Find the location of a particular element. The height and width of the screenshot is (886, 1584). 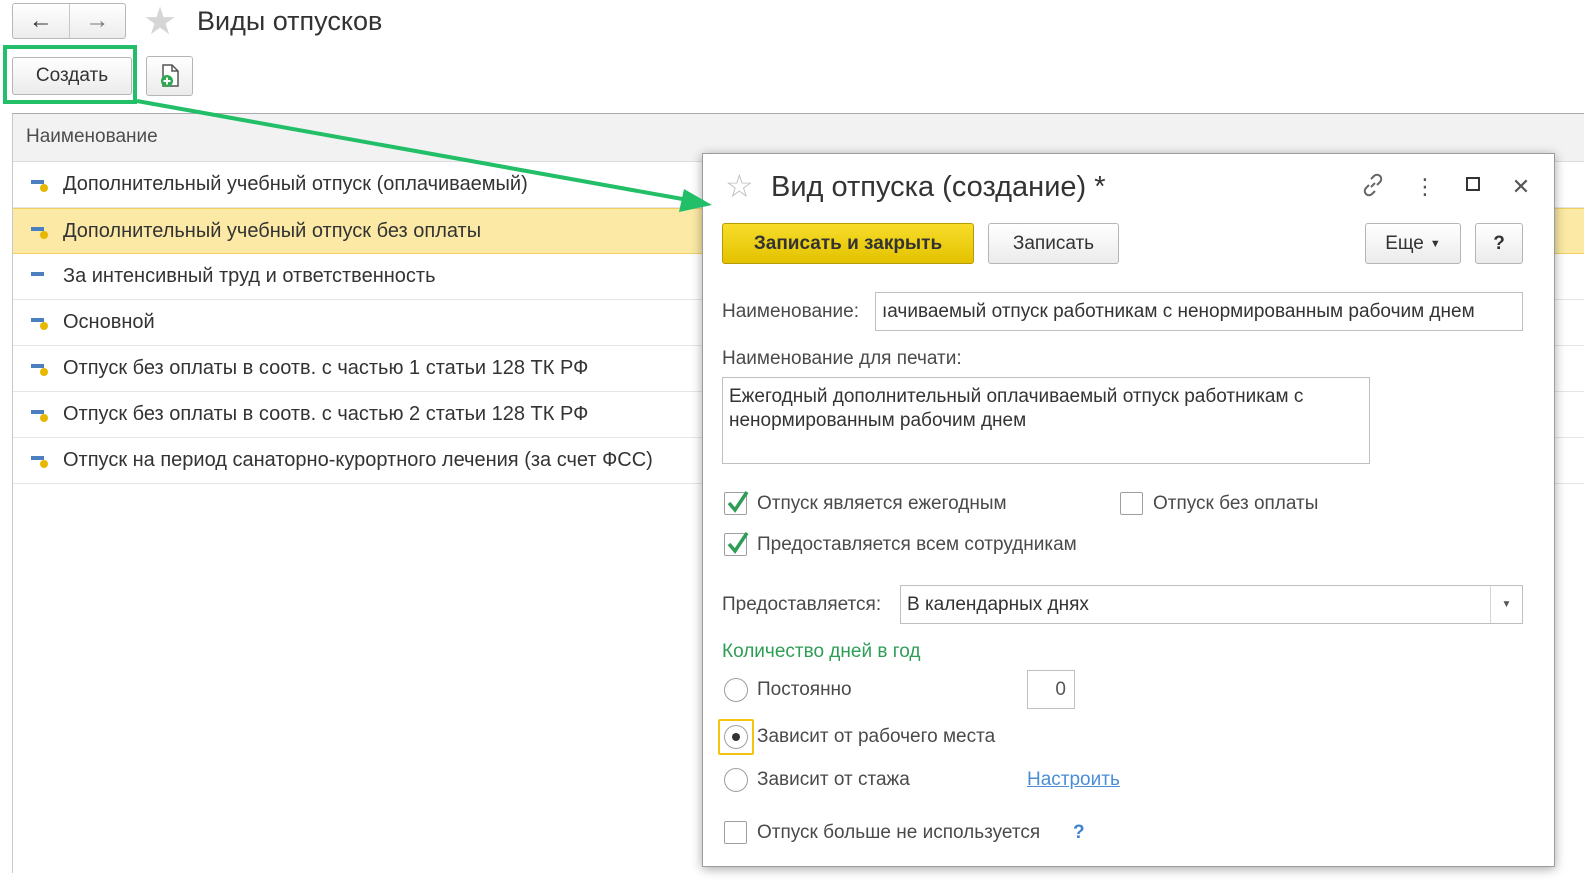

save-button: Записать is located at coordinates (1053, 243).